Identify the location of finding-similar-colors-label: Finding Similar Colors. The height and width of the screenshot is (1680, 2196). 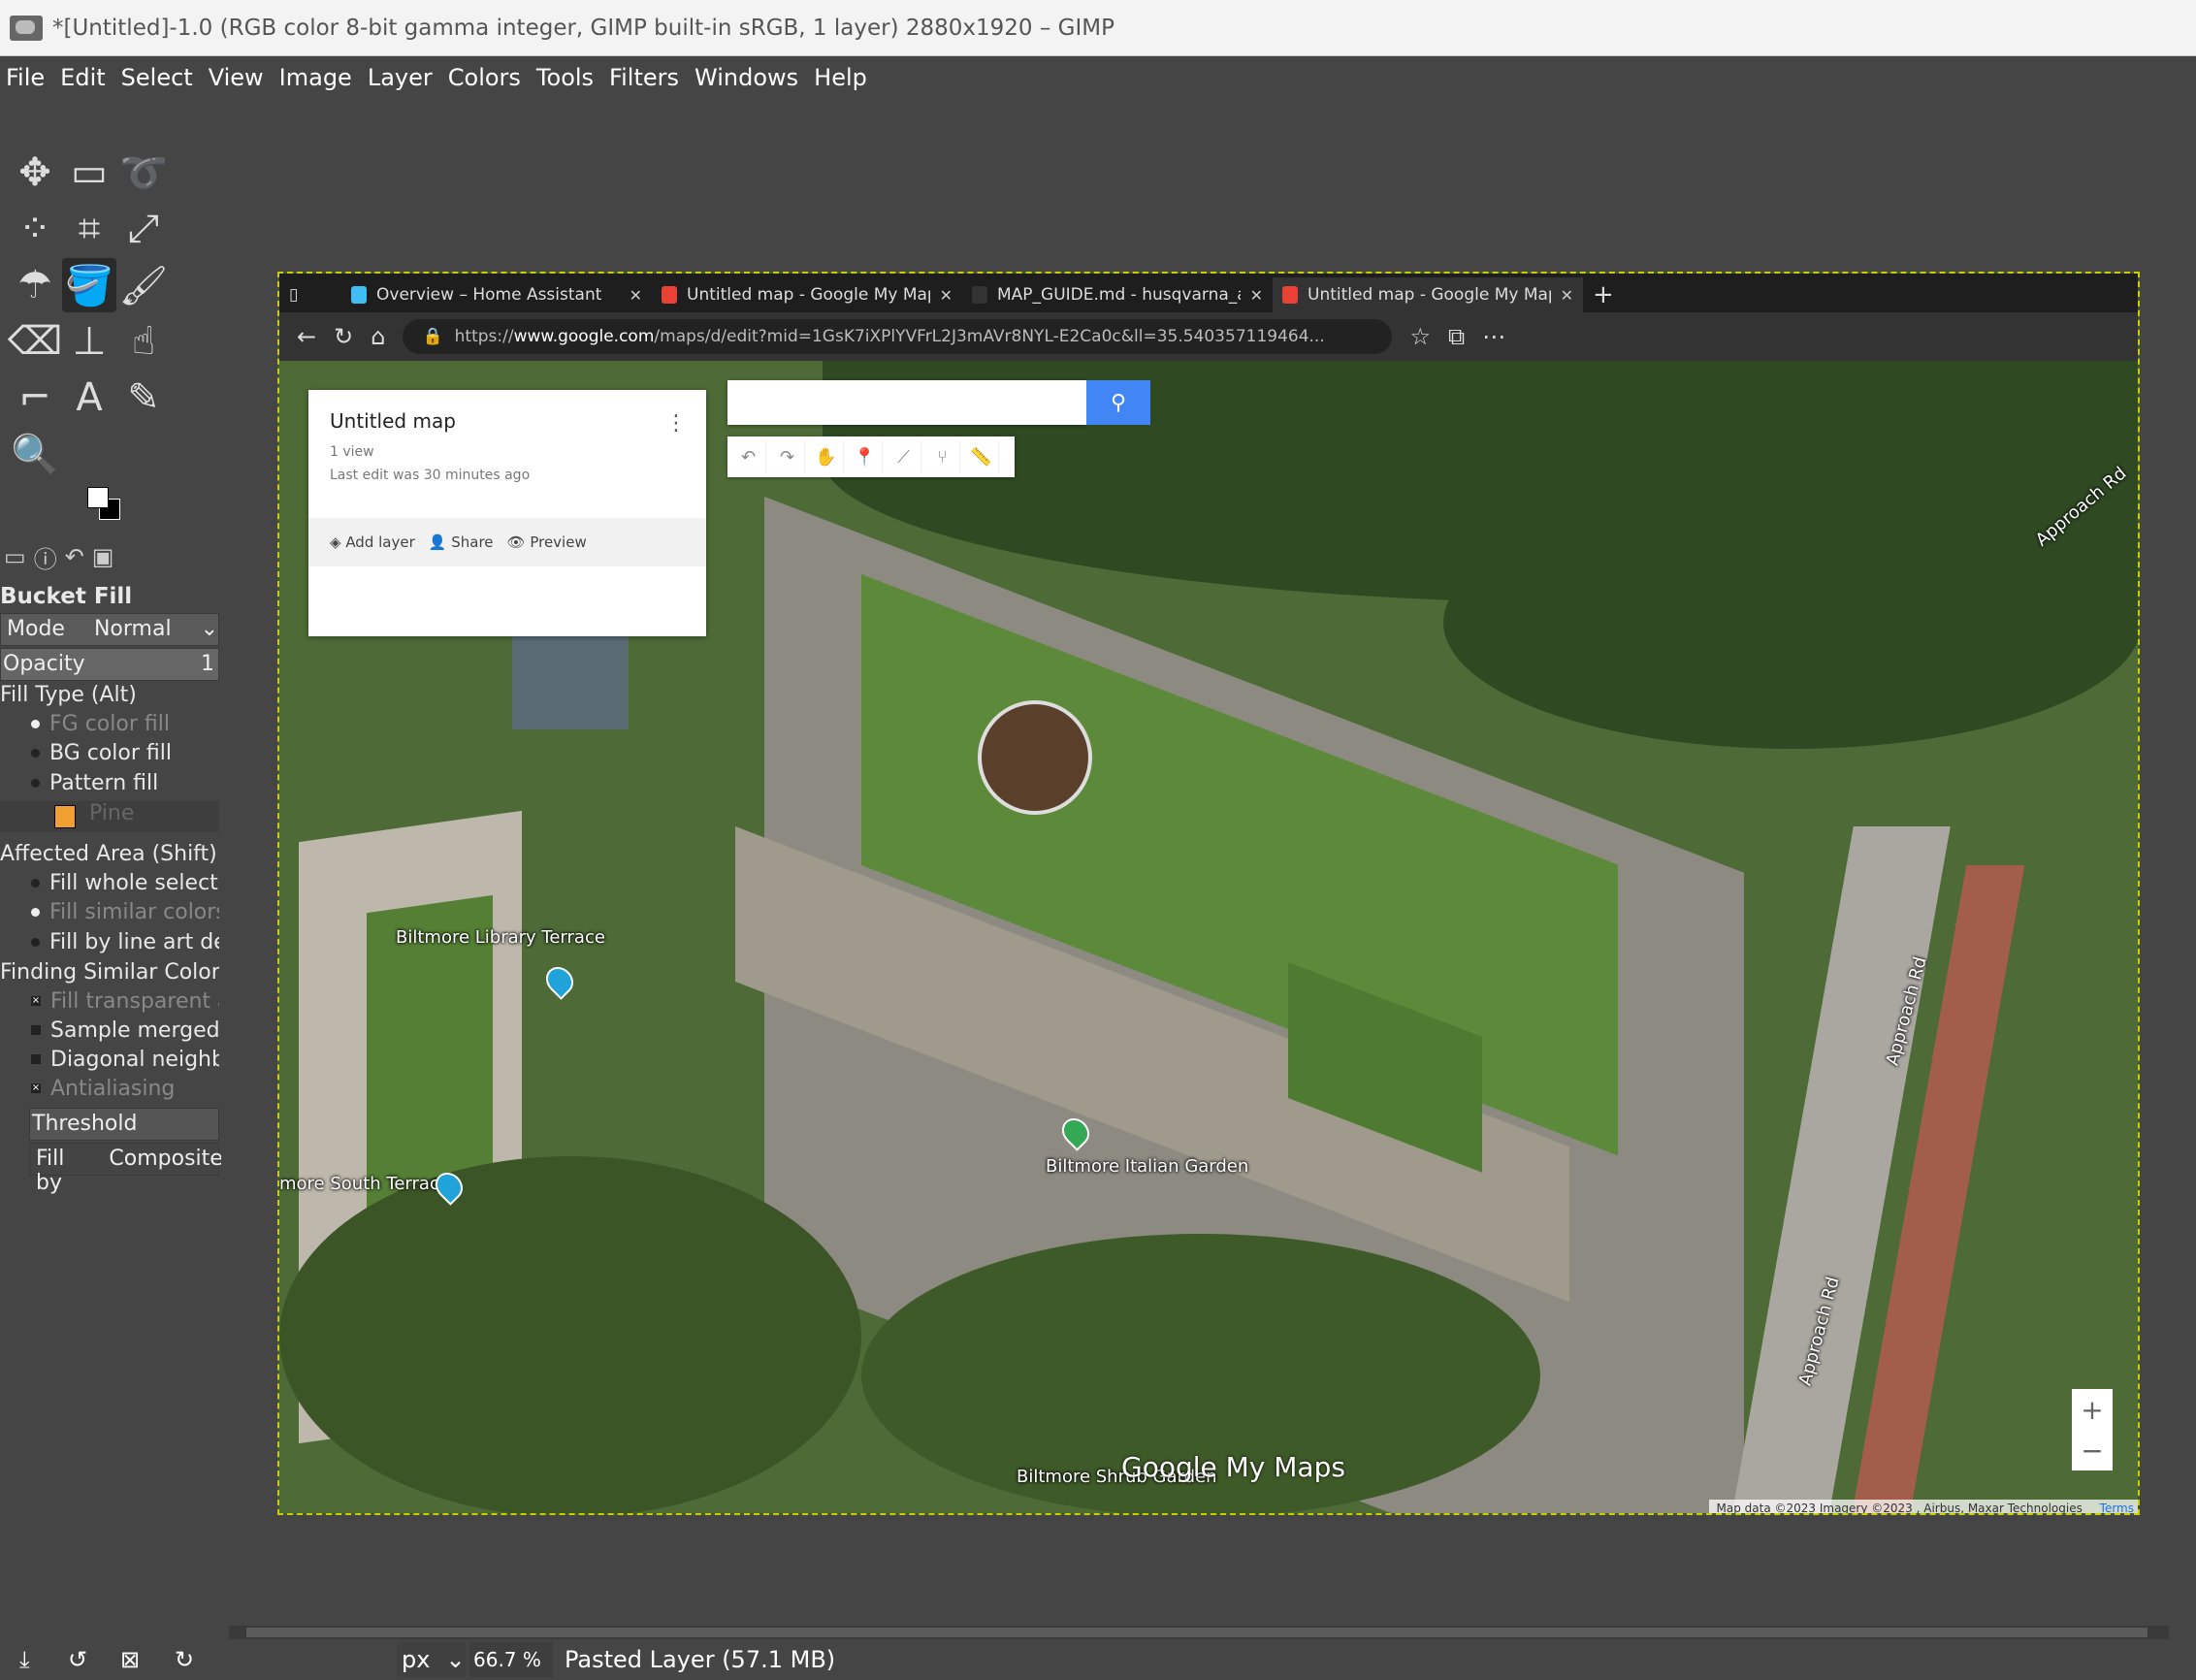
(110, 972).